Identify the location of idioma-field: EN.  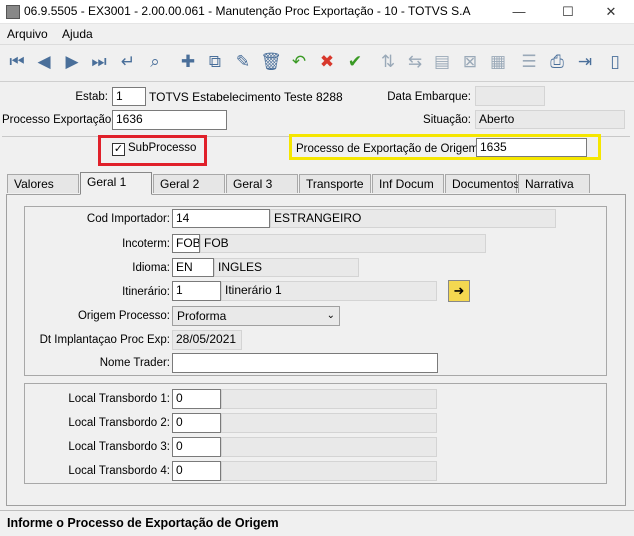
(193, 267).